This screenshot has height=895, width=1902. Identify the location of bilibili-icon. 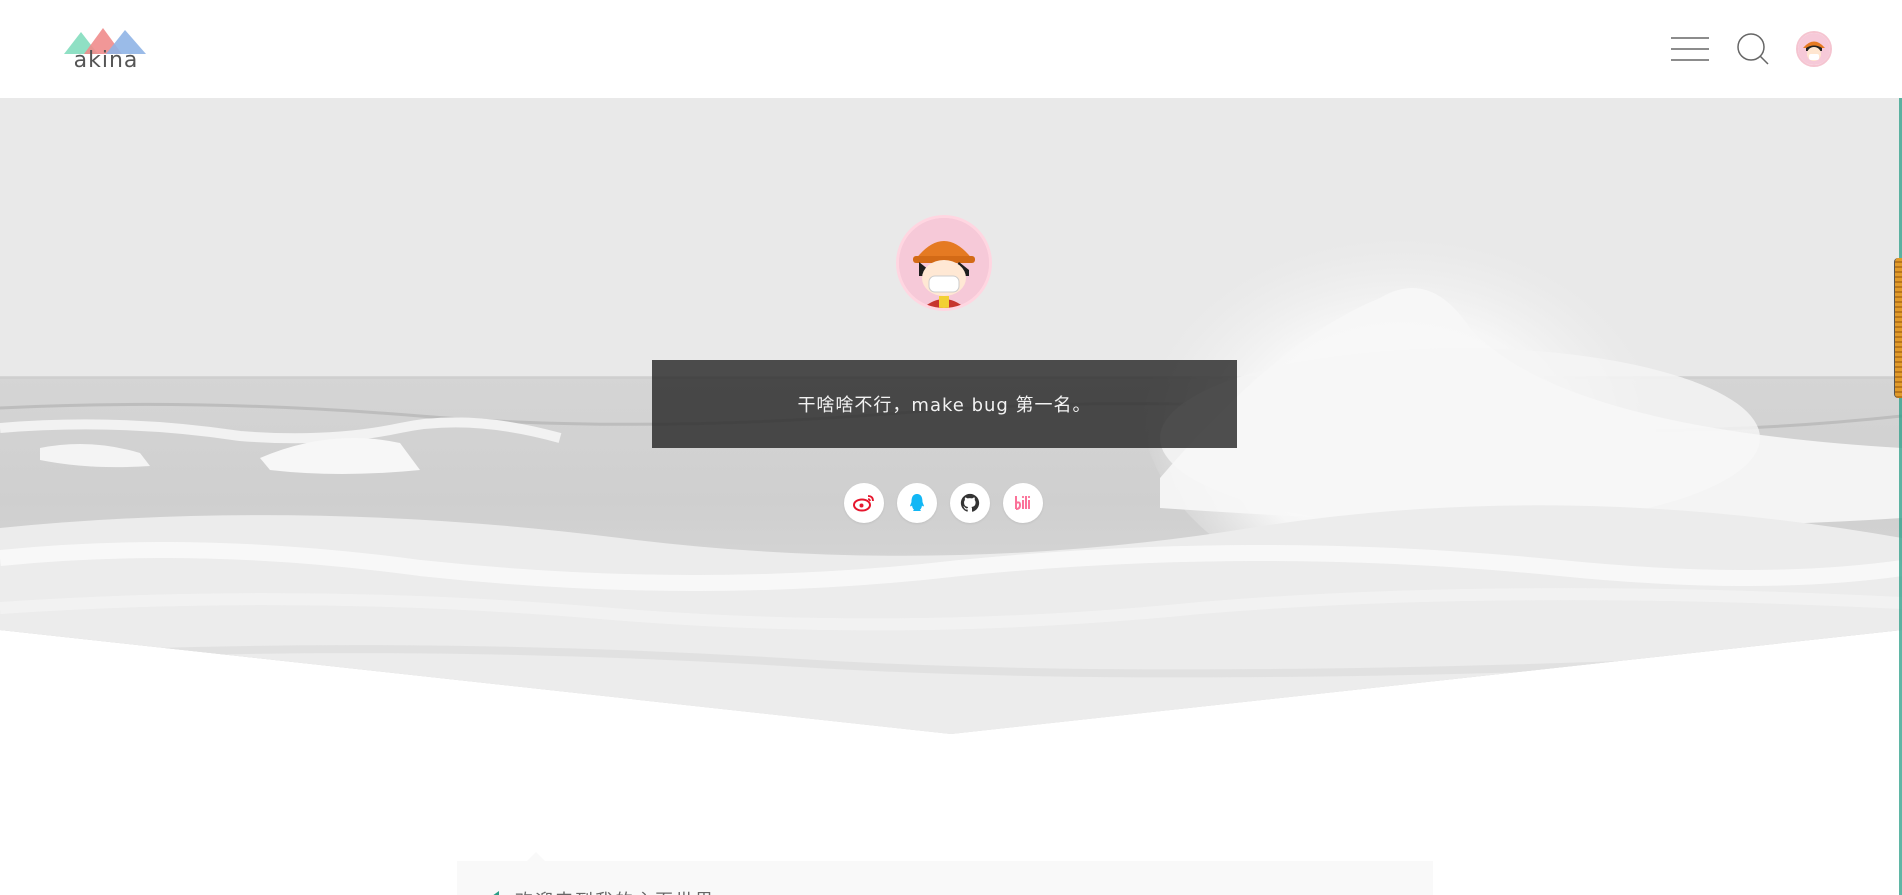
(1023, 503).